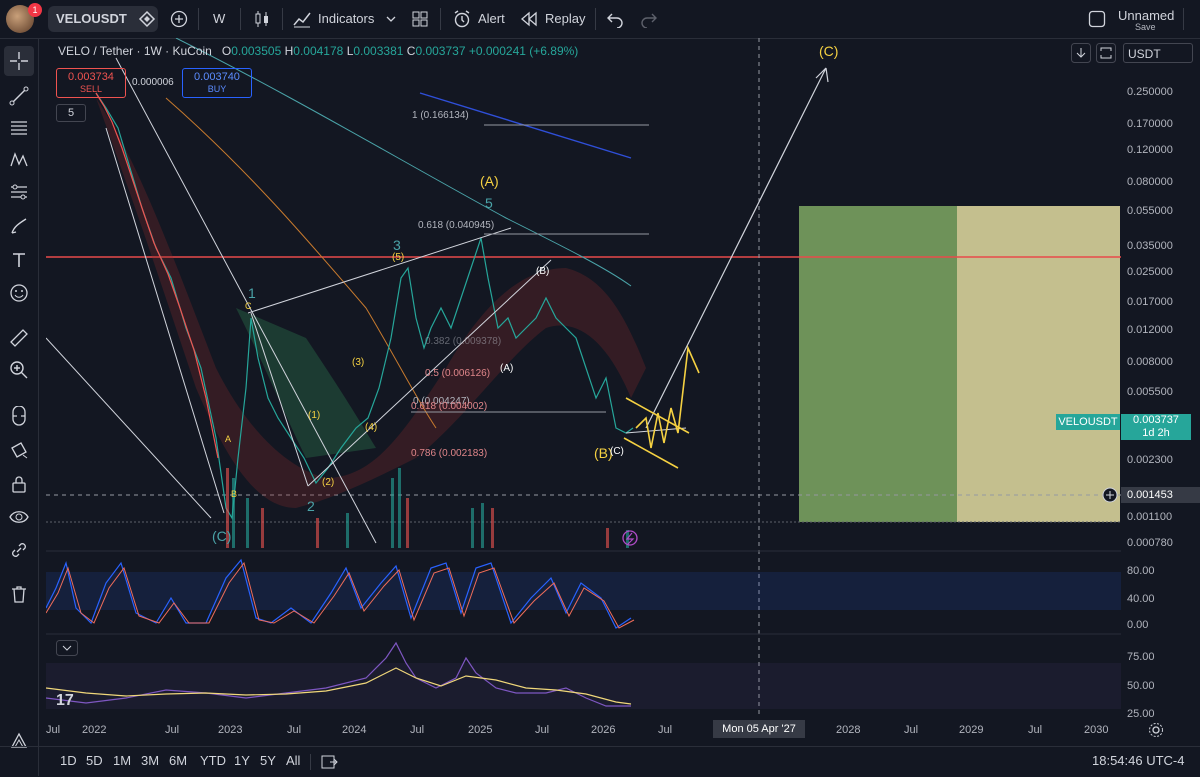 The height and width of the screenshot is (777, 1200). Describe the element at coordinates (456, 225) in the screenshot. I see `fib-618-label: 0.618 (0.040945)` at that location.